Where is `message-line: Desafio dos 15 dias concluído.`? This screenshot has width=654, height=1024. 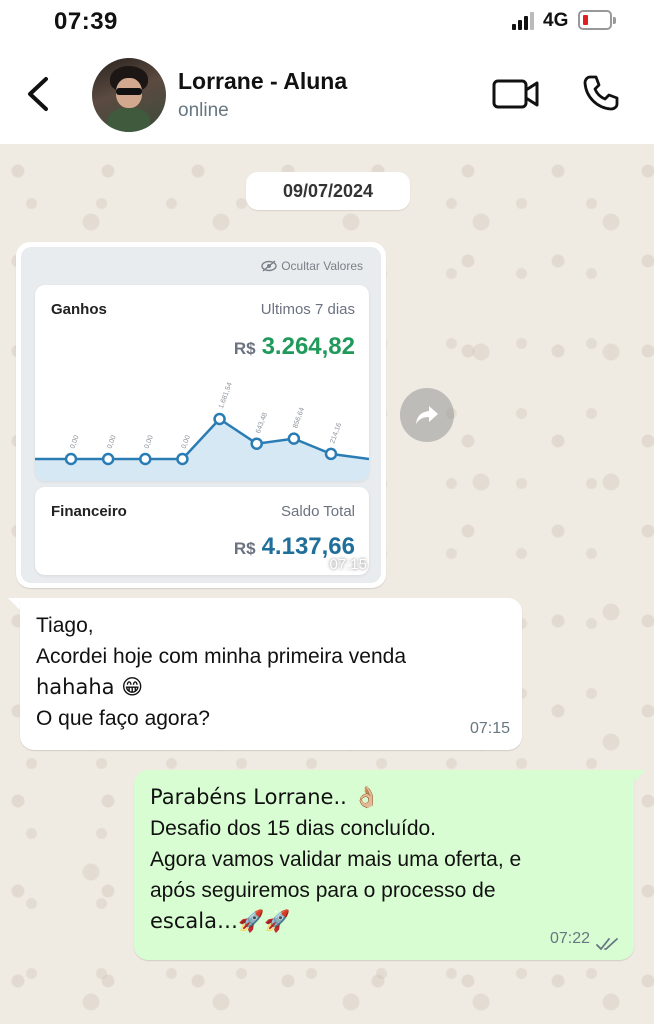 message-line: Desafio dos 15 dias concluído. is located at coordinates (293, 828).